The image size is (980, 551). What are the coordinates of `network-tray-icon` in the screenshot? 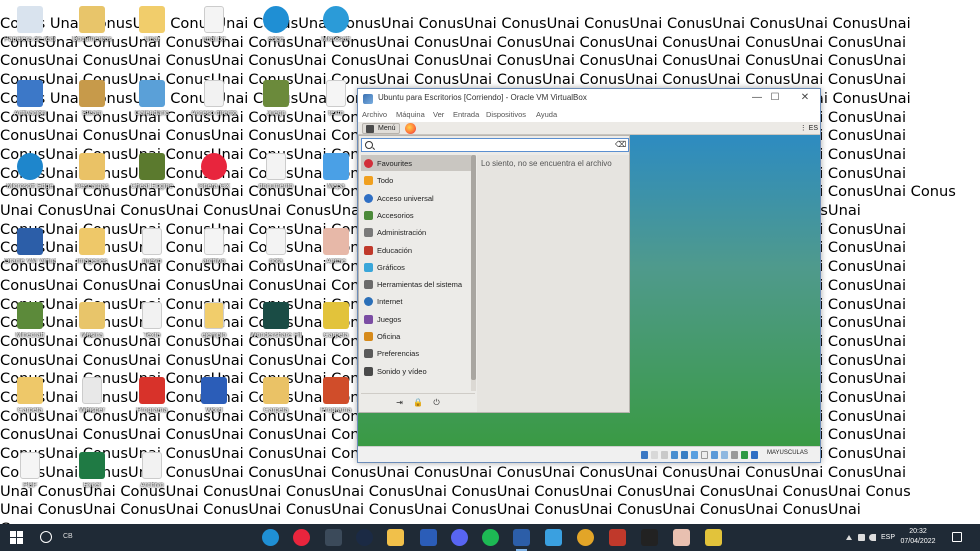 It's located at (861, 537).